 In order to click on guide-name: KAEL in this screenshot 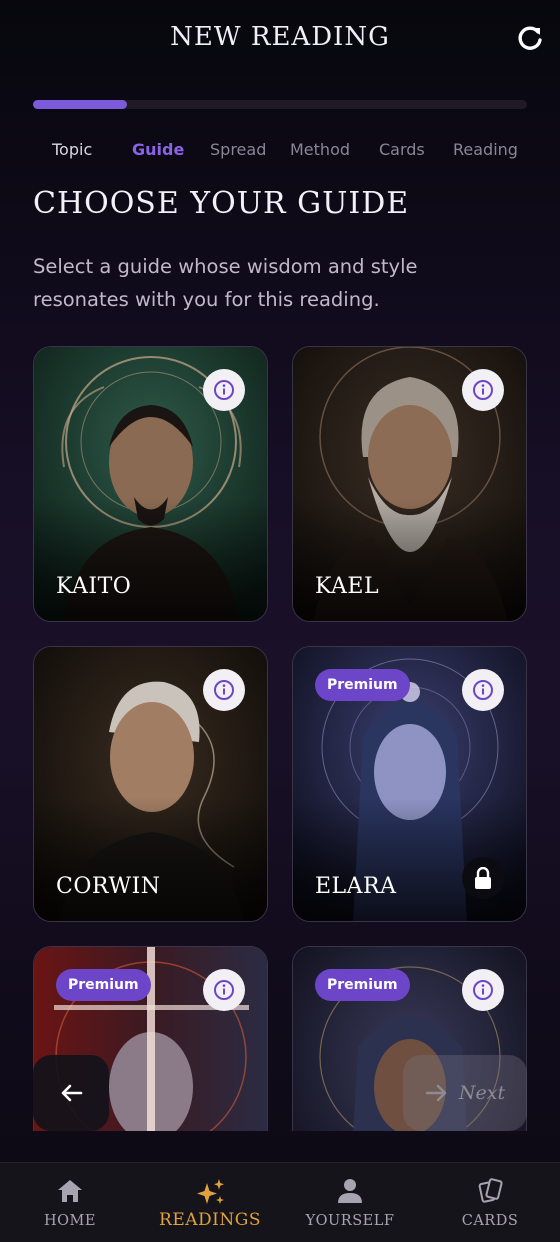, I will do `click(347, 586)`.